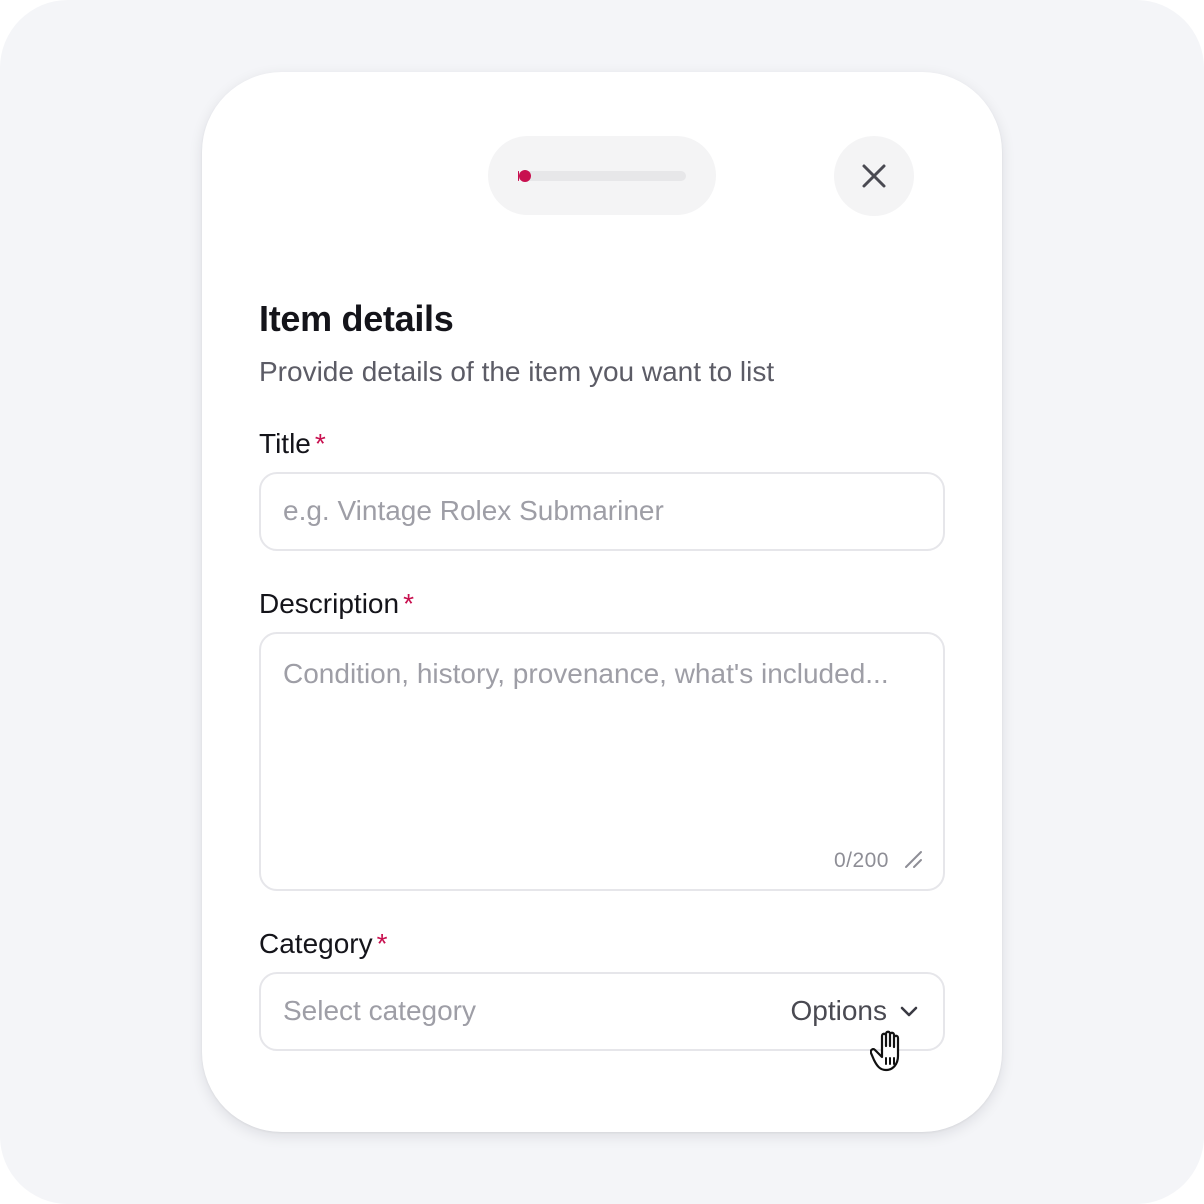  I want to click on category-select: Select category Options, so click(602, 1011).